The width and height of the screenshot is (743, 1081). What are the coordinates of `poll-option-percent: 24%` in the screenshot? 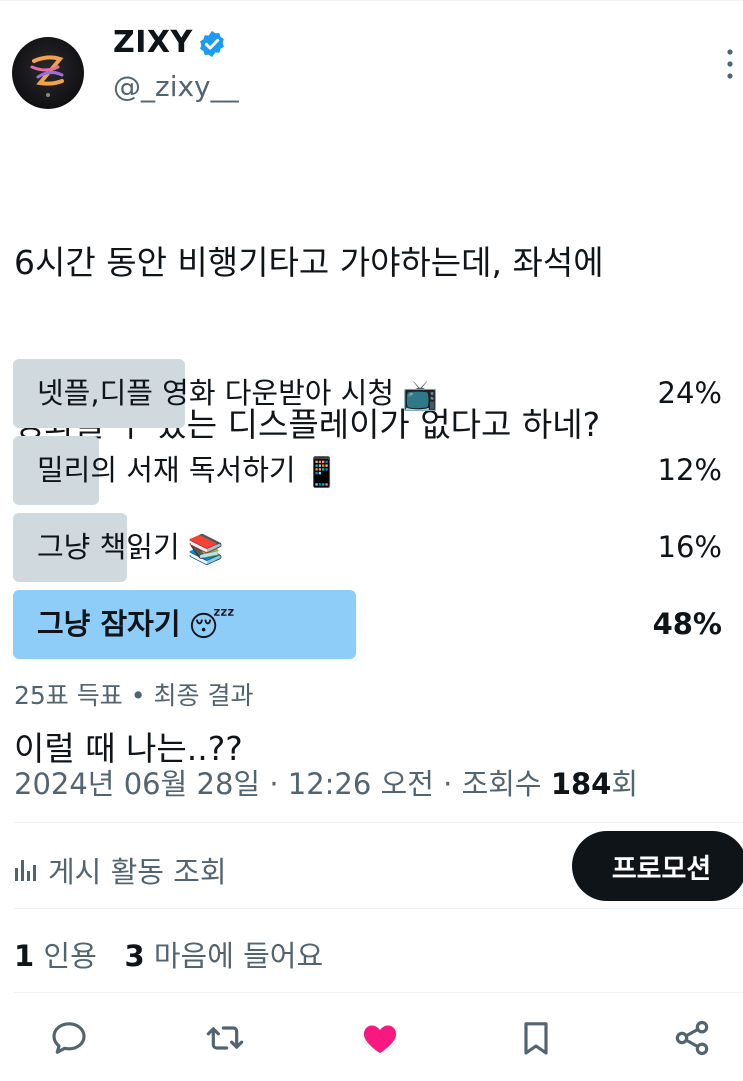 It's located at (689, 393).